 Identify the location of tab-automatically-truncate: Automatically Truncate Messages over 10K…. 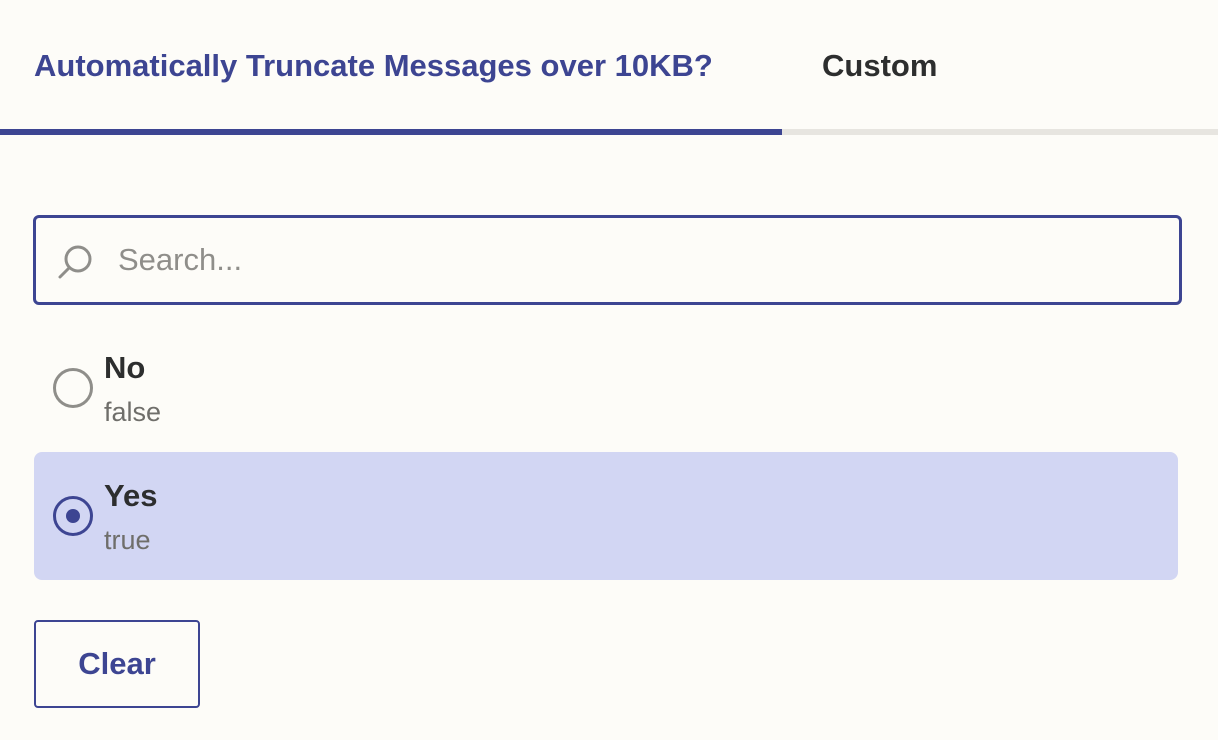
(373, 66).